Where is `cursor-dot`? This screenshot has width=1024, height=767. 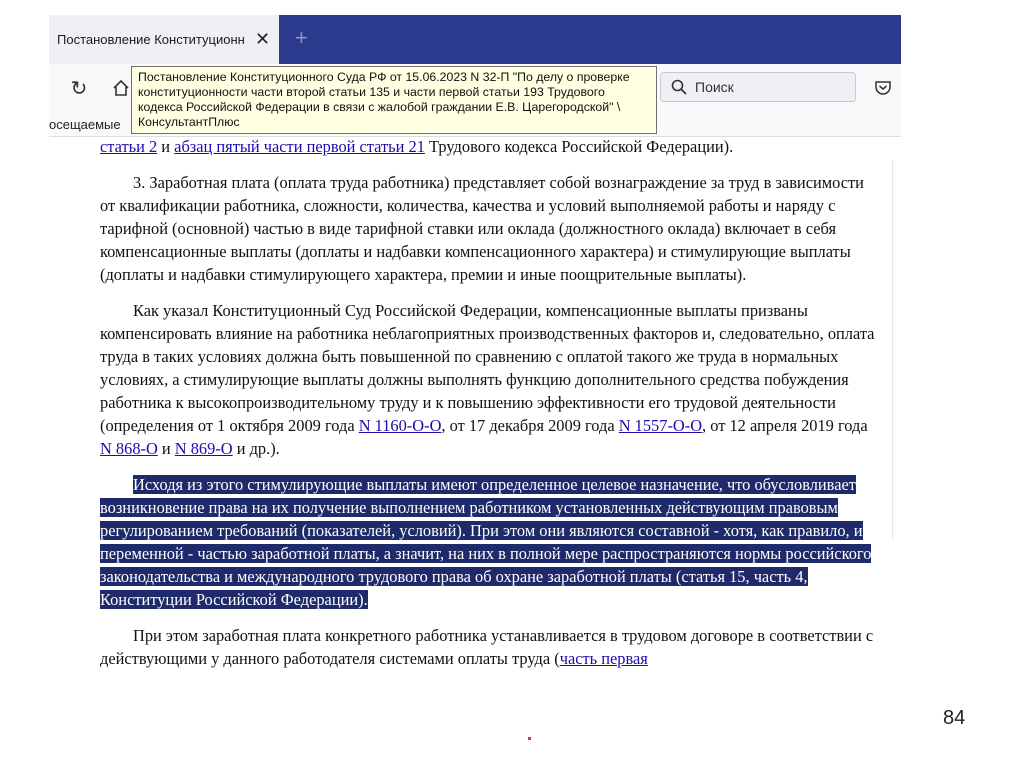
cursor-dot is located at coordinates (529, 738).